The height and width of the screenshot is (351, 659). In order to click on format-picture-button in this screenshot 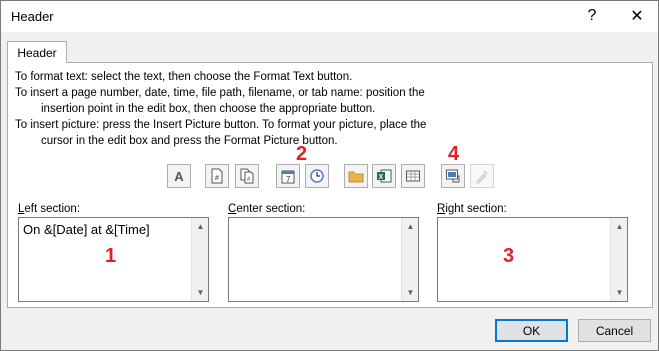, I will do `click(482, 176)`.